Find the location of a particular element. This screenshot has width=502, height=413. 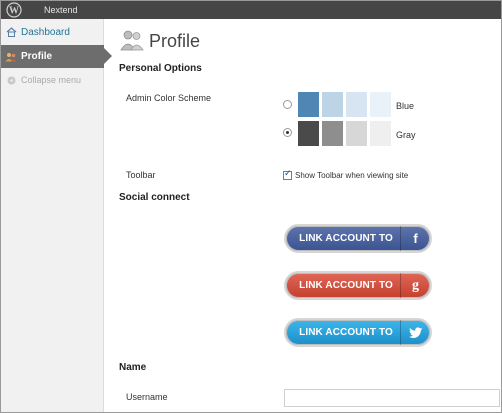

personal-options-heading: Personal Options is located at coordinates (160, 68).